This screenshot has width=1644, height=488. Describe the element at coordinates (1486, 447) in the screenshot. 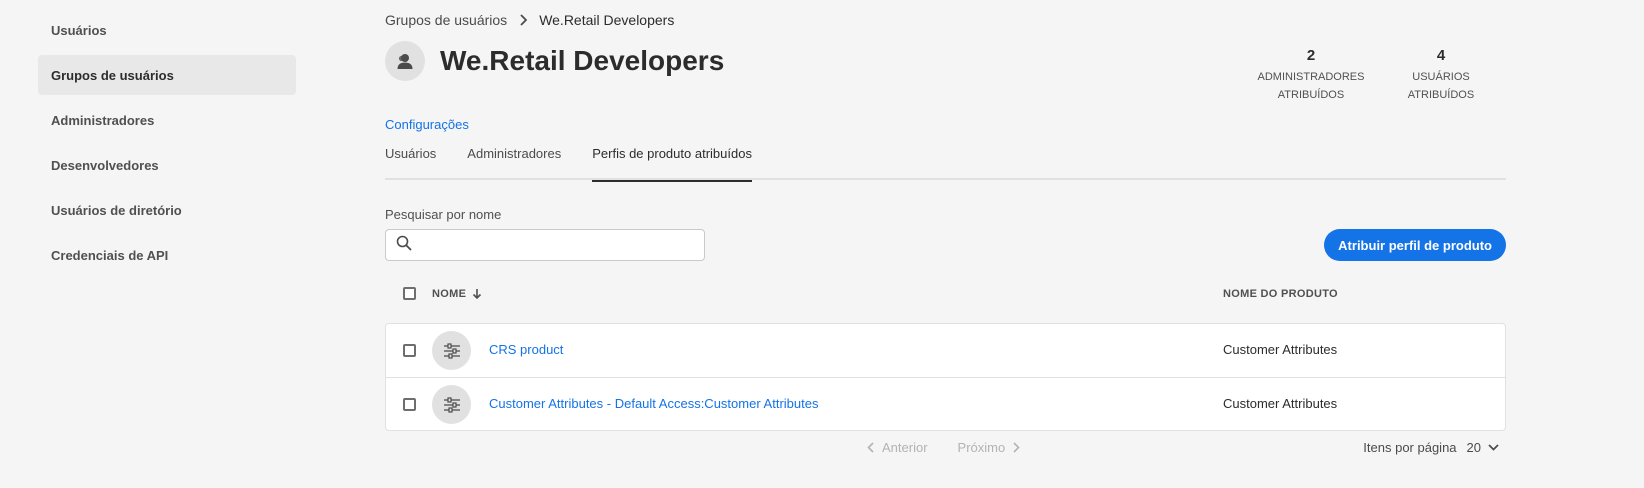

I see `items-per-page-select: 20` at that location.